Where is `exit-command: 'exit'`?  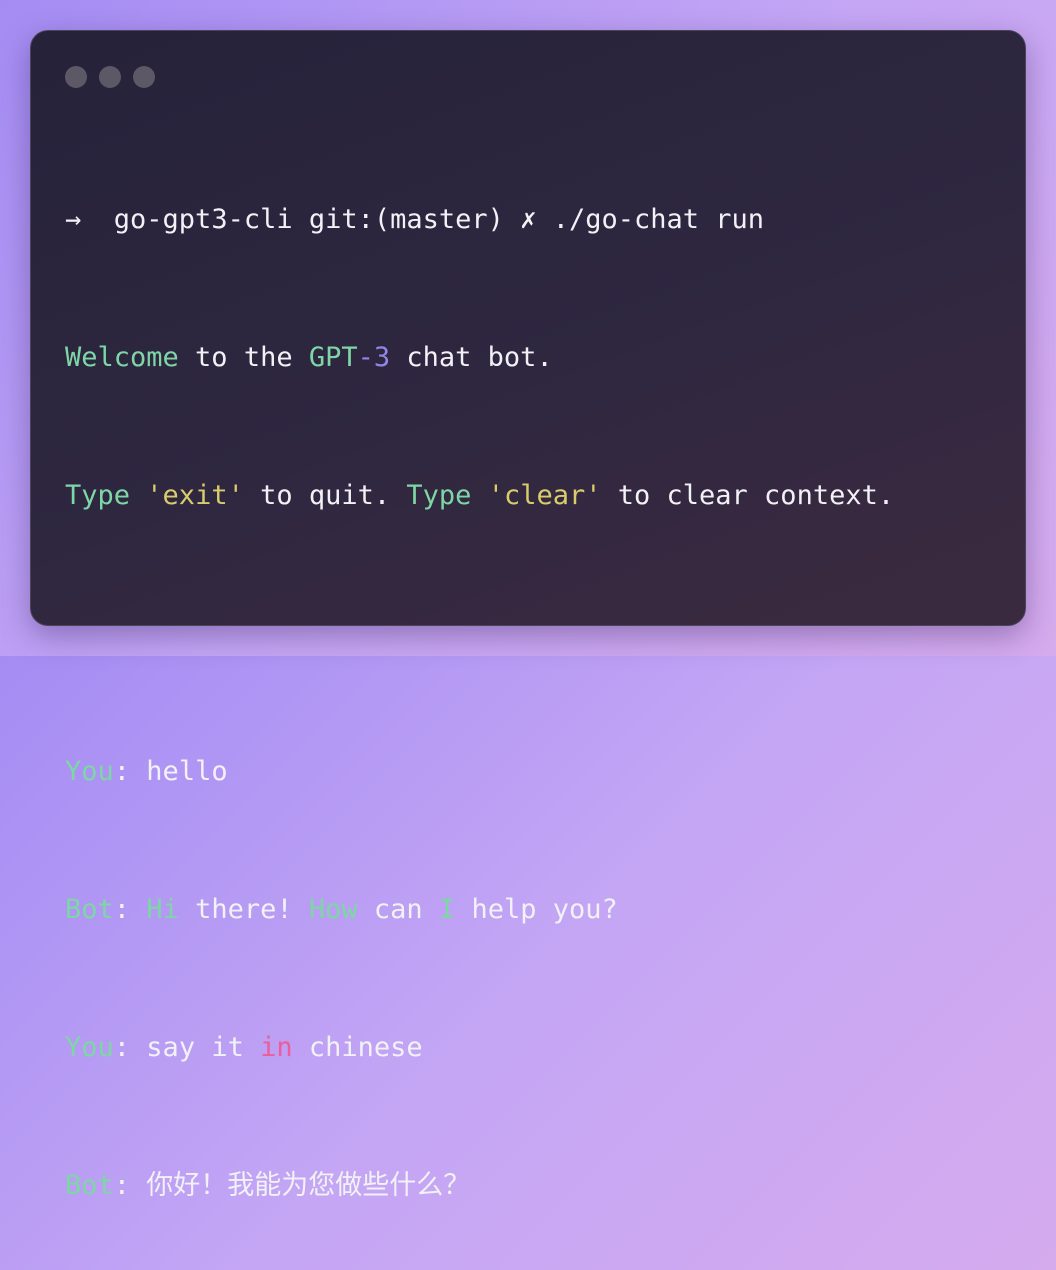 exit-command: 'exit' is located at coordinates (195, 495).